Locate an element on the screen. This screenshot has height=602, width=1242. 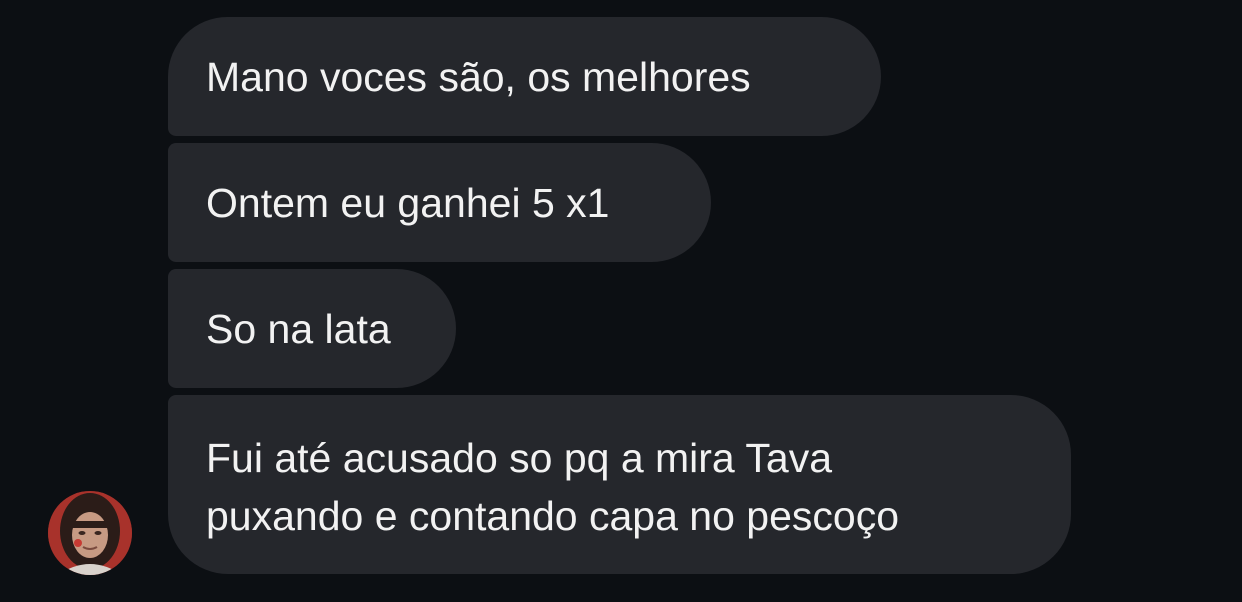
message-bubble-3: So na lata is located at coordinates (312, 328).